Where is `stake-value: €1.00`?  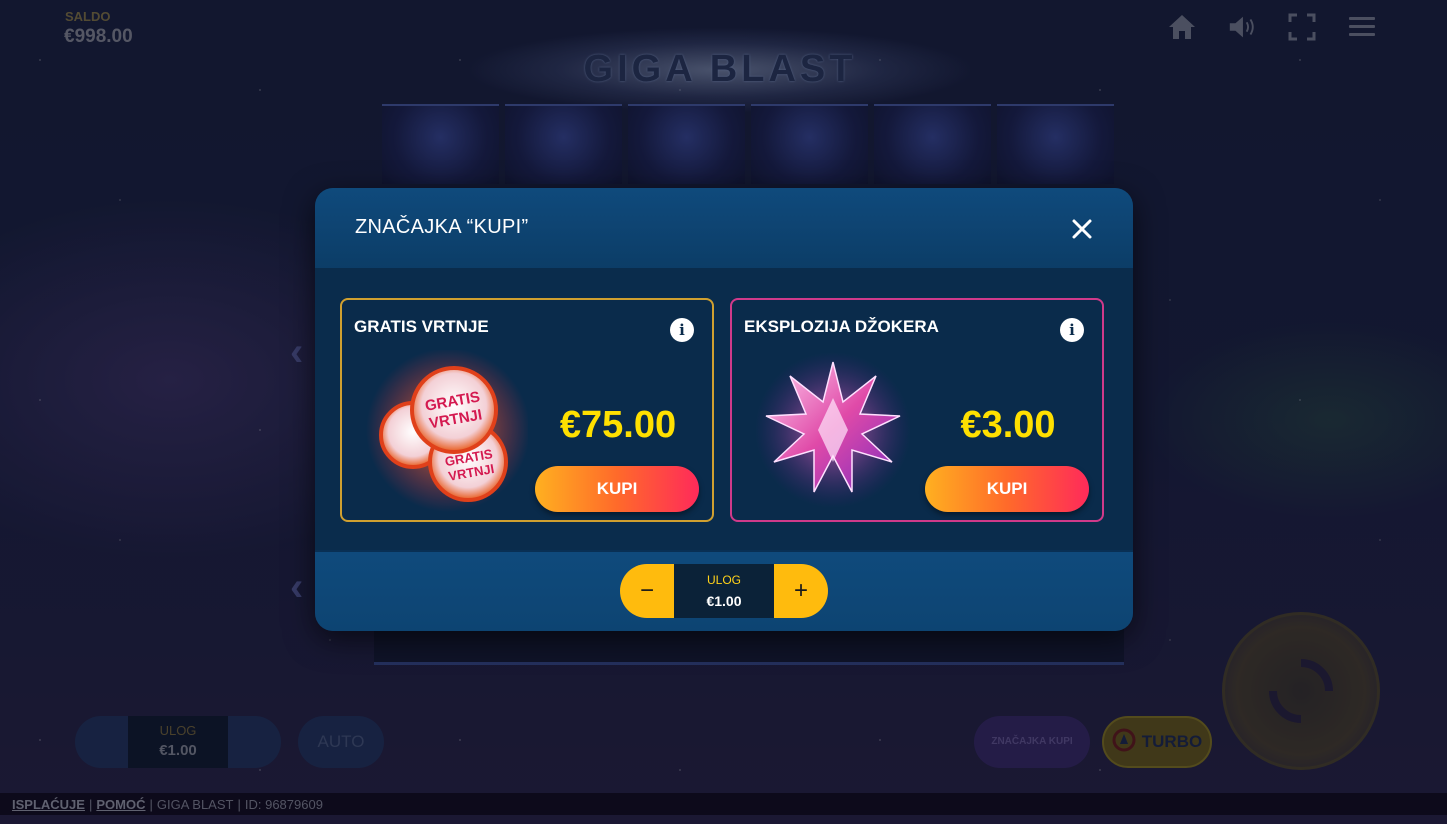
stake-value: €1.00 is located at coordinates (724, 601).